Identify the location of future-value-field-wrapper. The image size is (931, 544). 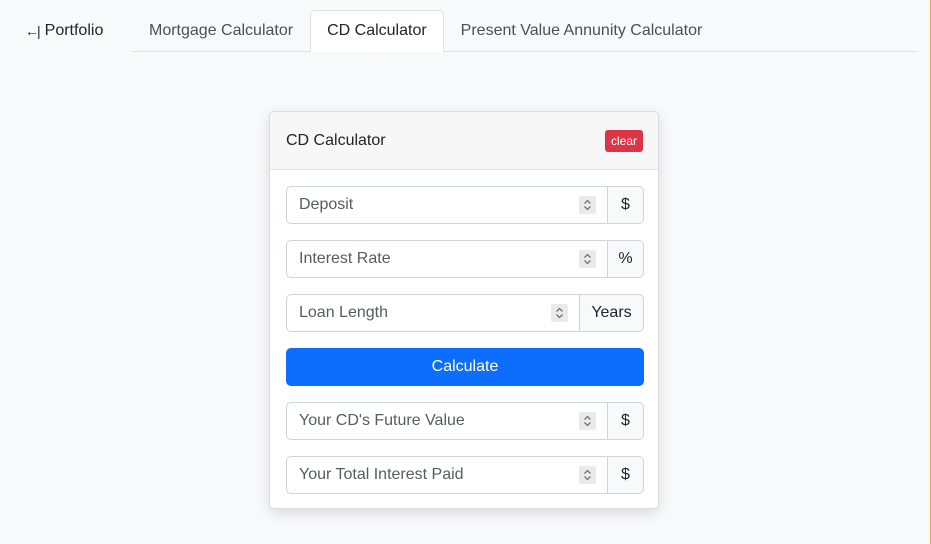
(446, 421).